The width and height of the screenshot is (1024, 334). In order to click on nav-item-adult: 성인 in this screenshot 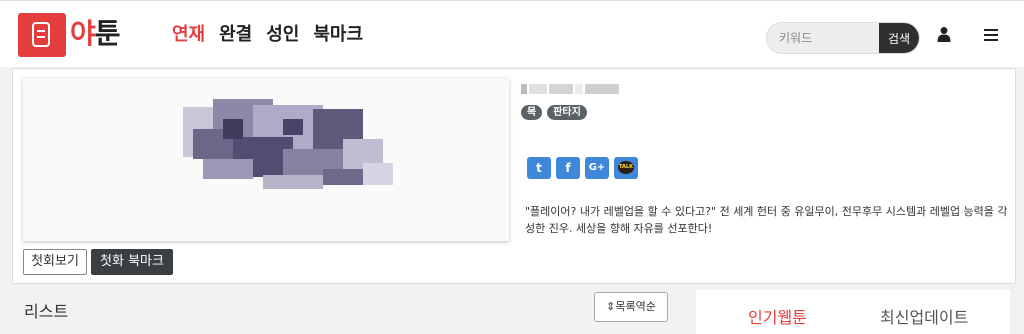, I will do `click(282, 35)`.